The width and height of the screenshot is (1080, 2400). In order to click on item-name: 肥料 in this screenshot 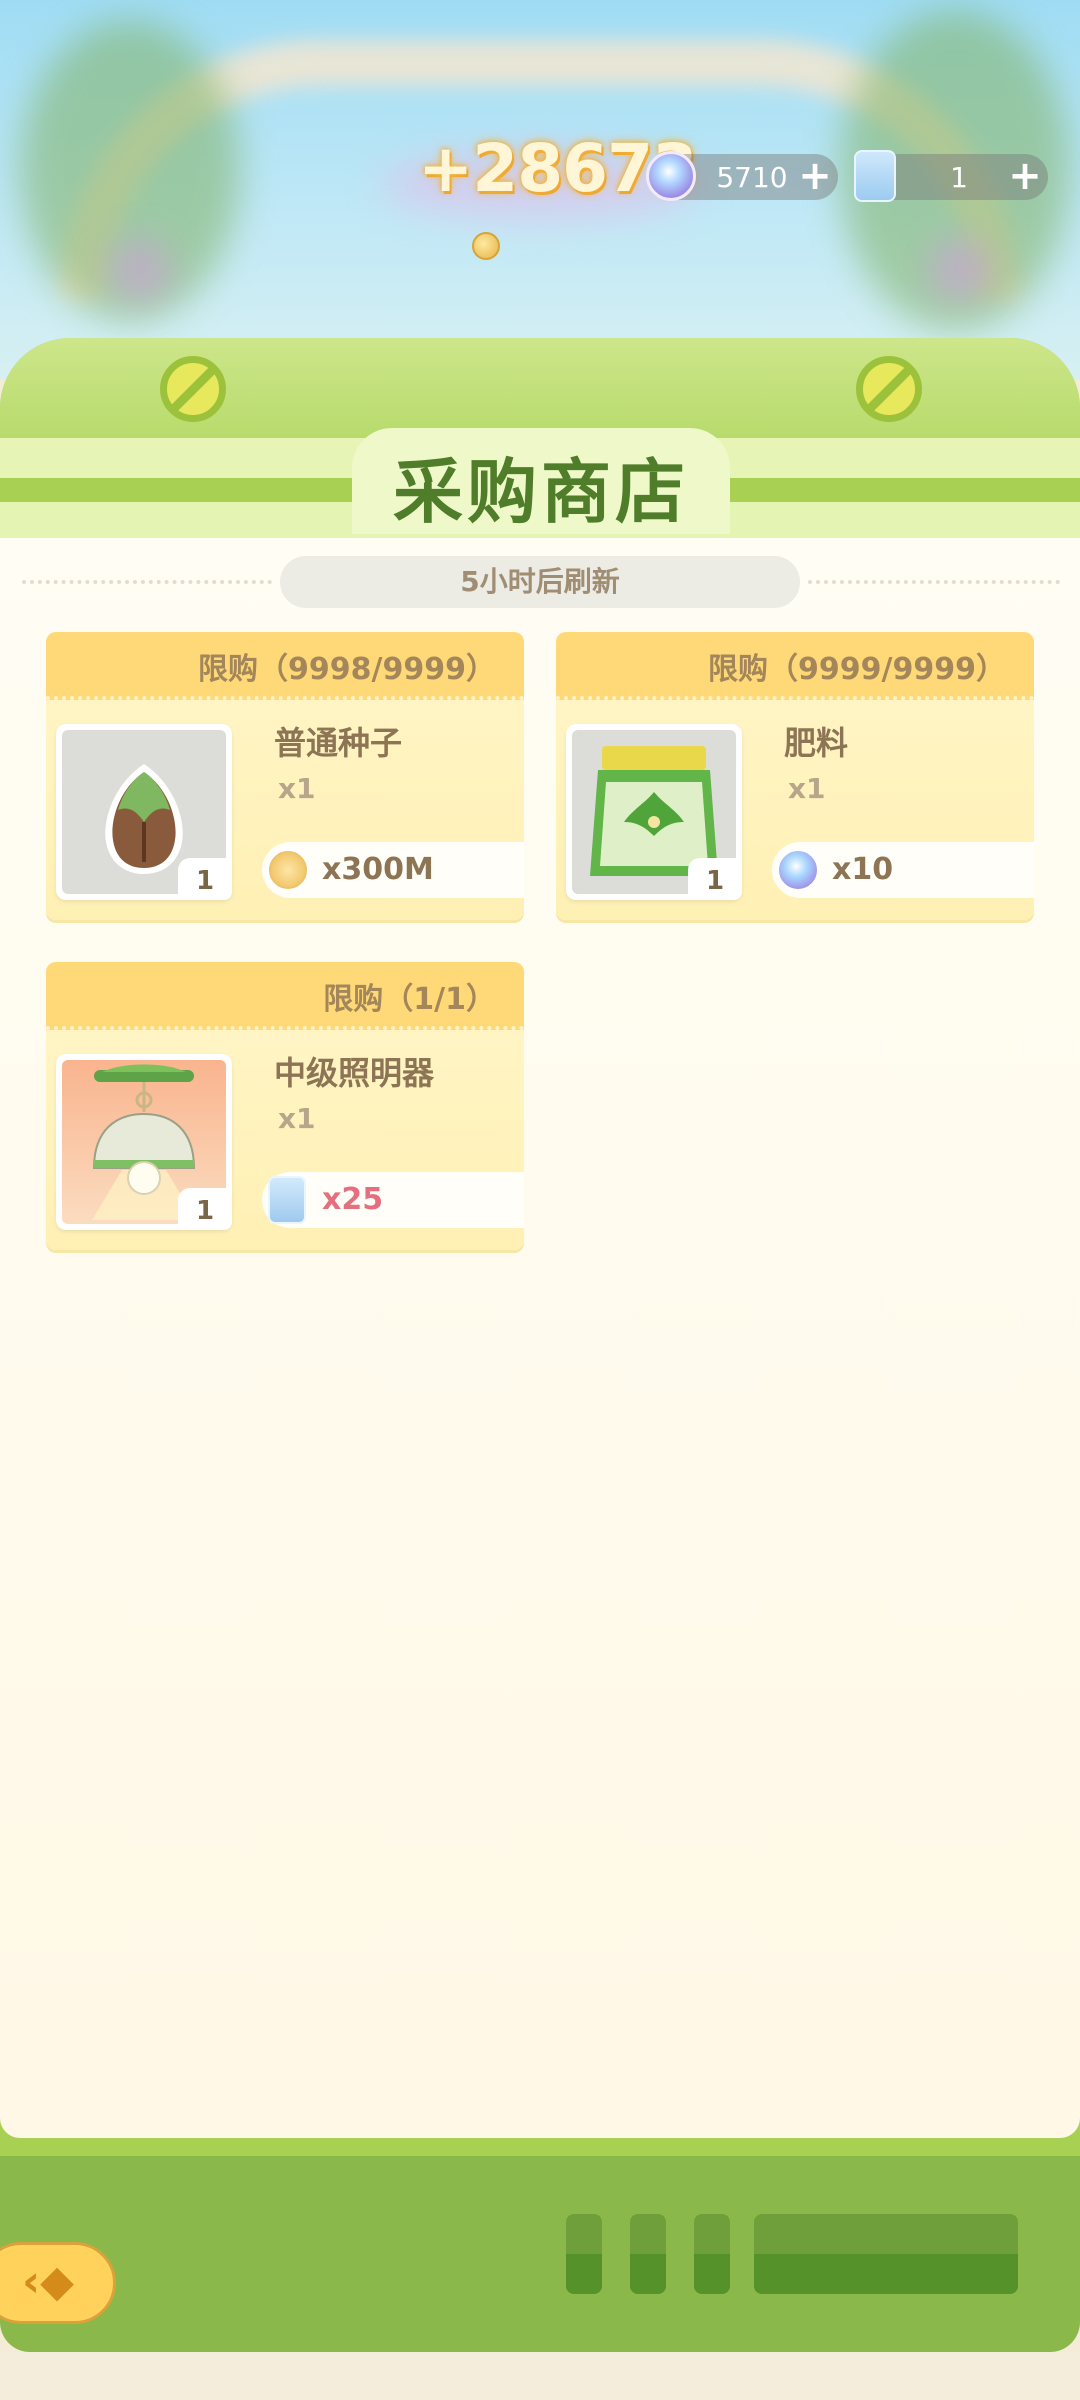, I will do `click(816, 743)`.